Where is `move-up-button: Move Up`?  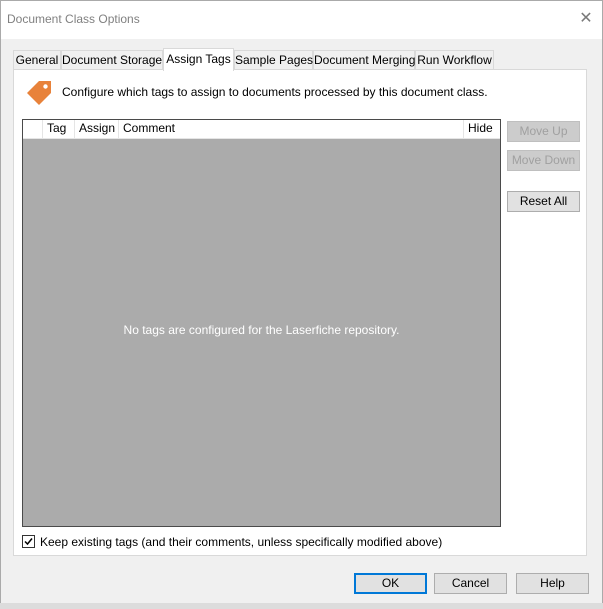 move-up-button: Move Up is located at coordinates (543, 131).